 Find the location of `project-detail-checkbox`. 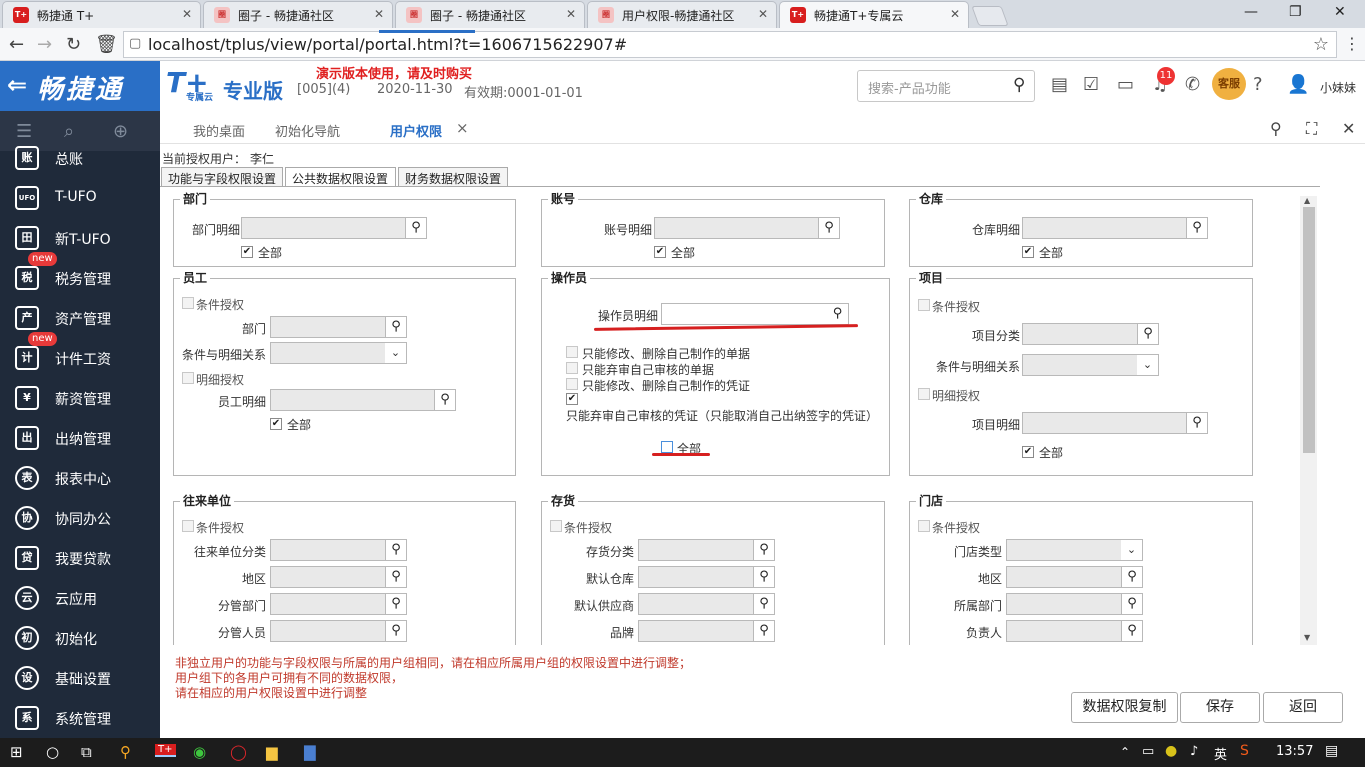

project-detail-checkbox is located at coordinates (924, 394).